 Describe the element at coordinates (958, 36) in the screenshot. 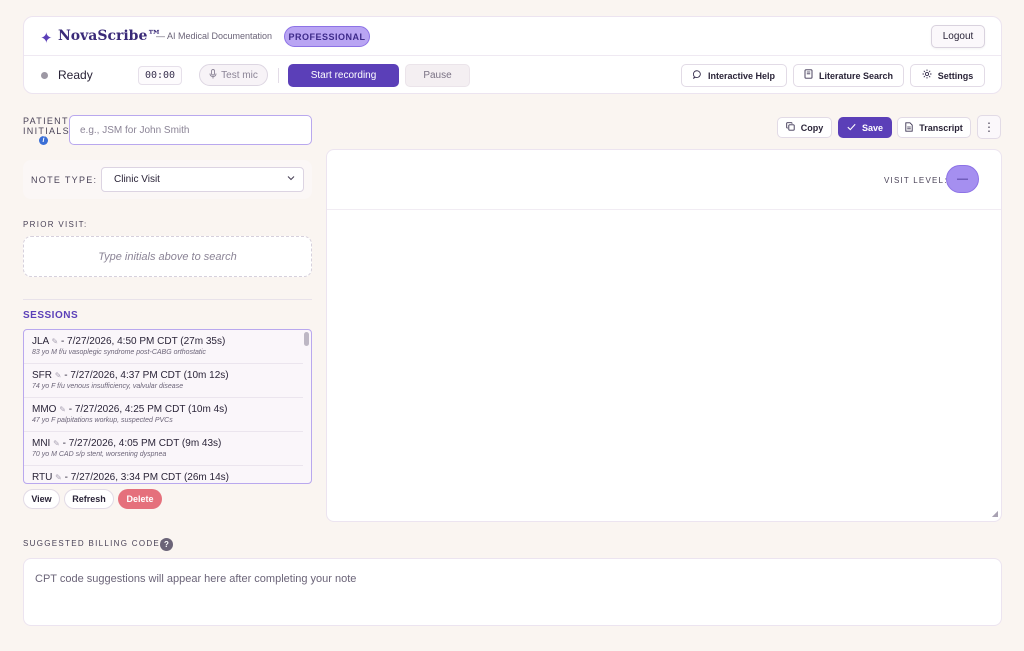

I see `logout-button: Logout` at that location.